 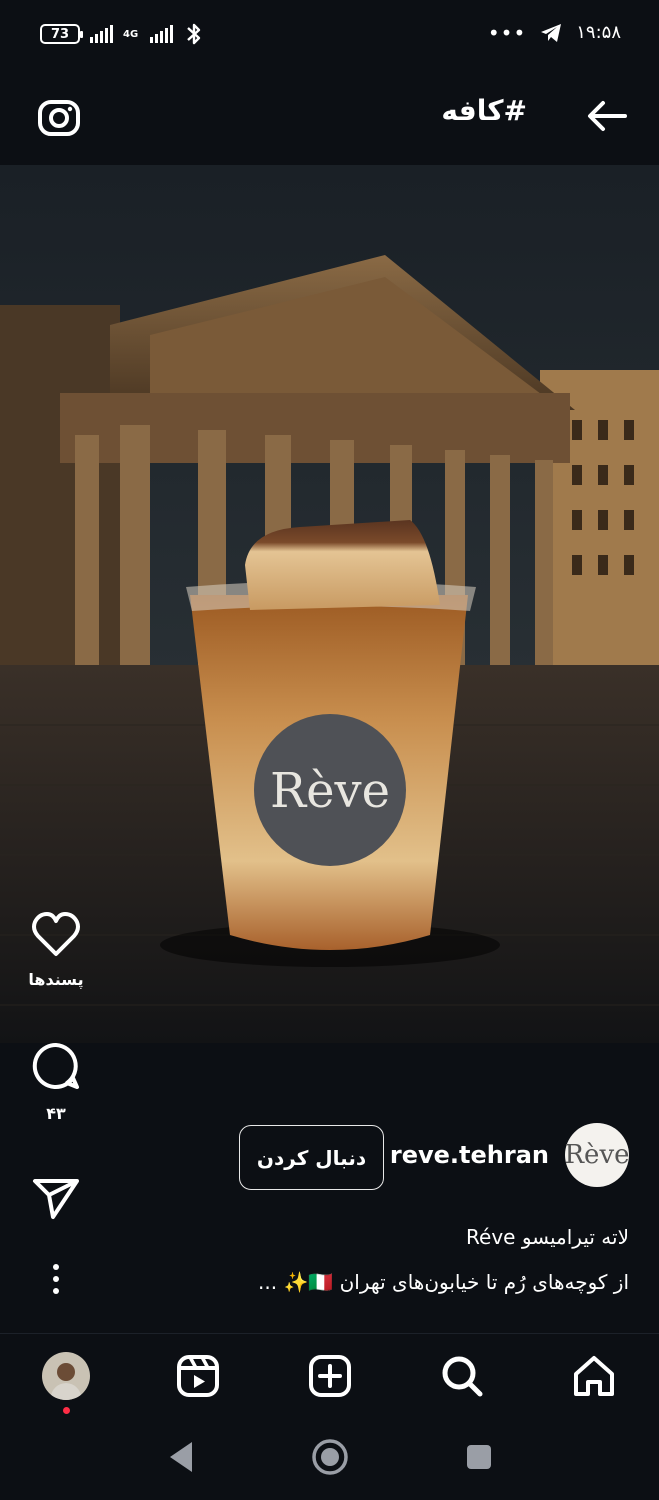 What do you see at coordinates (598, 32) in the screenshot?
I see `clock: ۱۹:۵۸` at bounding box center [598, 32].